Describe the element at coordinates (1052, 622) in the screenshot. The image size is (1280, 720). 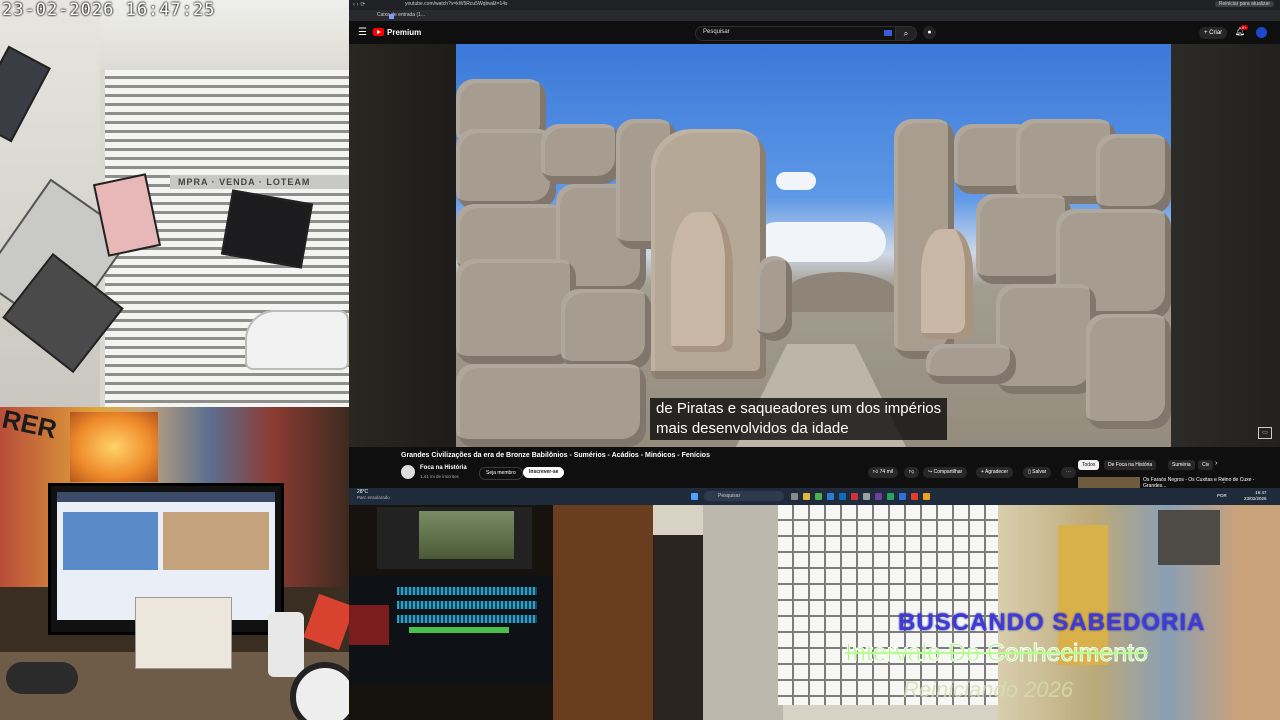
I see `overlay-title: BUSCANDO SABEDORIA` at that location.